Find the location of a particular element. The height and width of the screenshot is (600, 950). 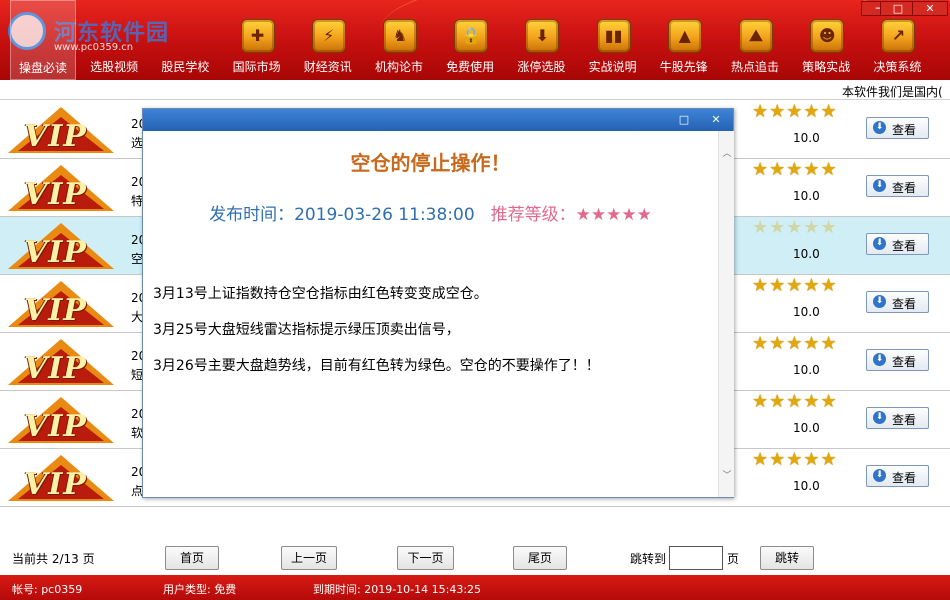

toolbar-button-5: ⚡ 财经资讯 is located at coordinates (328, 40).